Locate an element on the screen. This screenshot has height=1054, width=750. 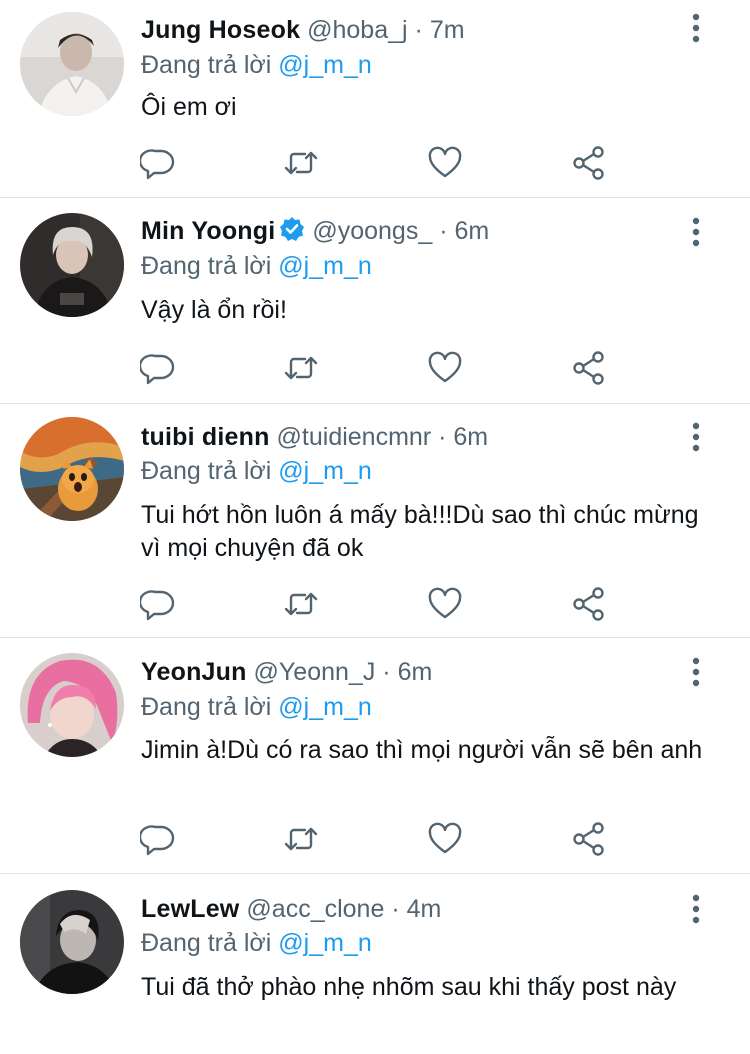
user-handle: @hoba_j is located at coordinates (357, 30).